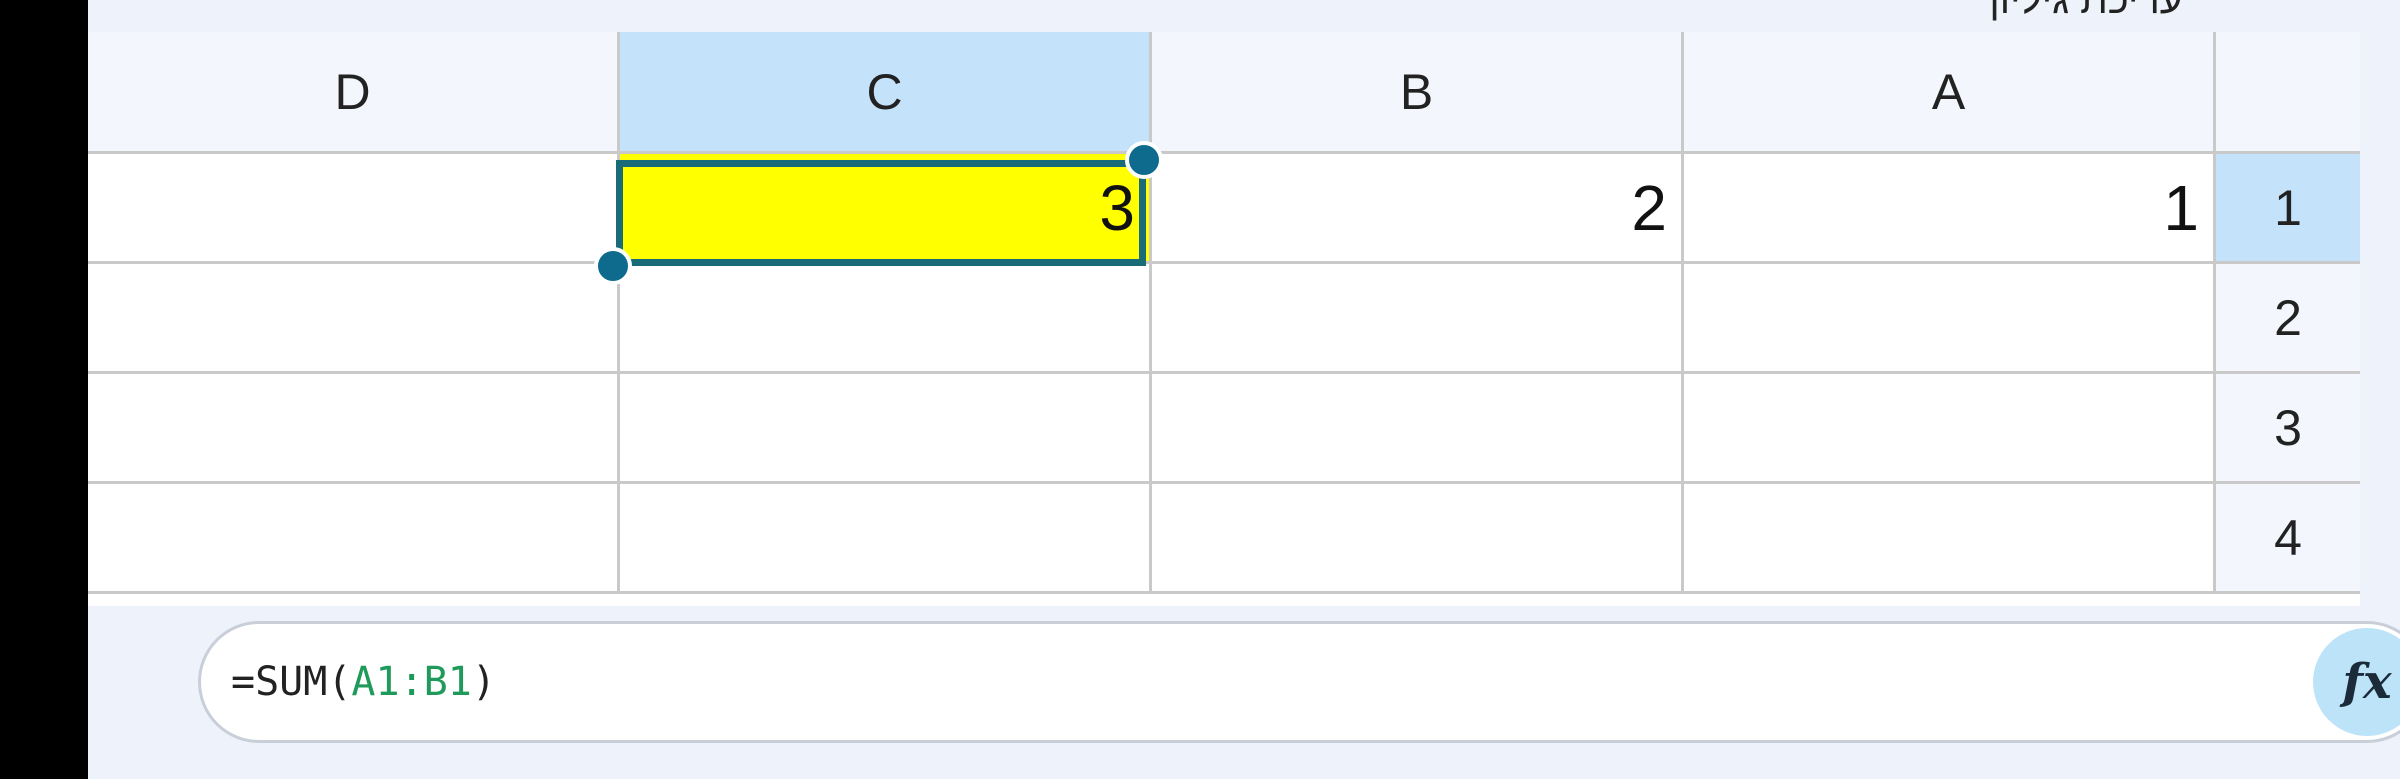 This screenshot has width=2400, height=779. What do you see at coordinates (354, 539) in the screenshot?
I see `cell-d4` at bounding box center [354, 539].